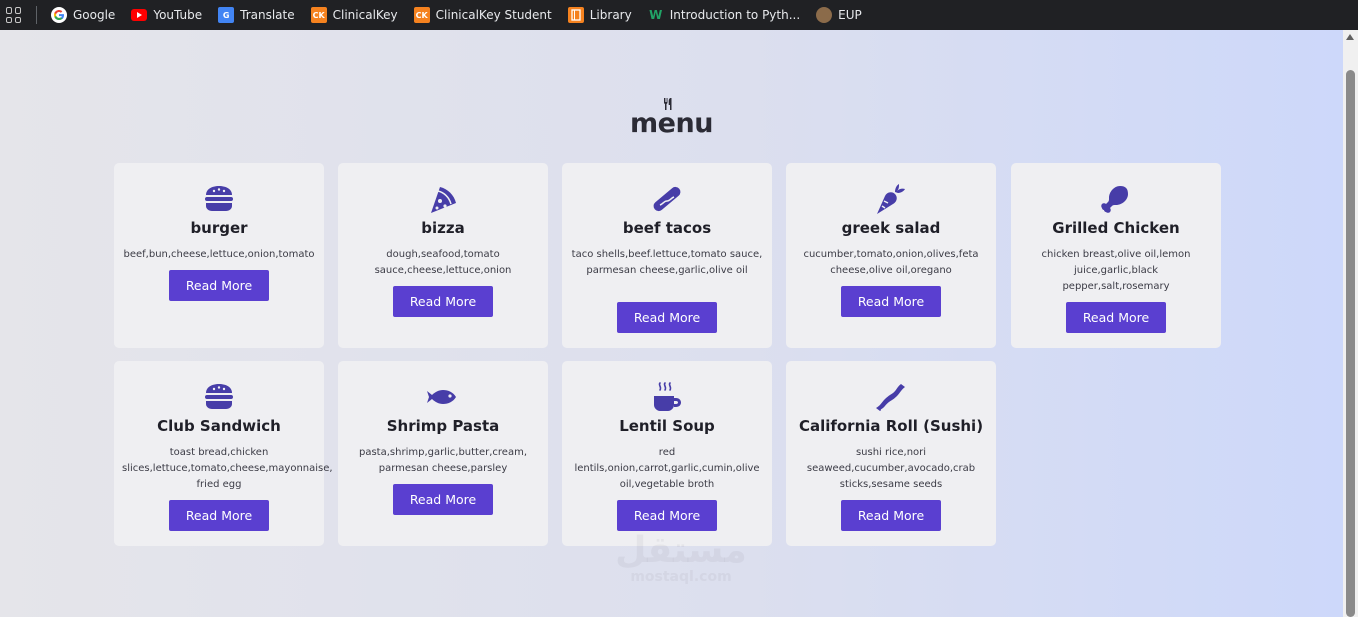 This screenshot has width=1358, height=617. Describe the element at coordinates (656, 15) in the screenshot. I see `w-icon: W` at that location.